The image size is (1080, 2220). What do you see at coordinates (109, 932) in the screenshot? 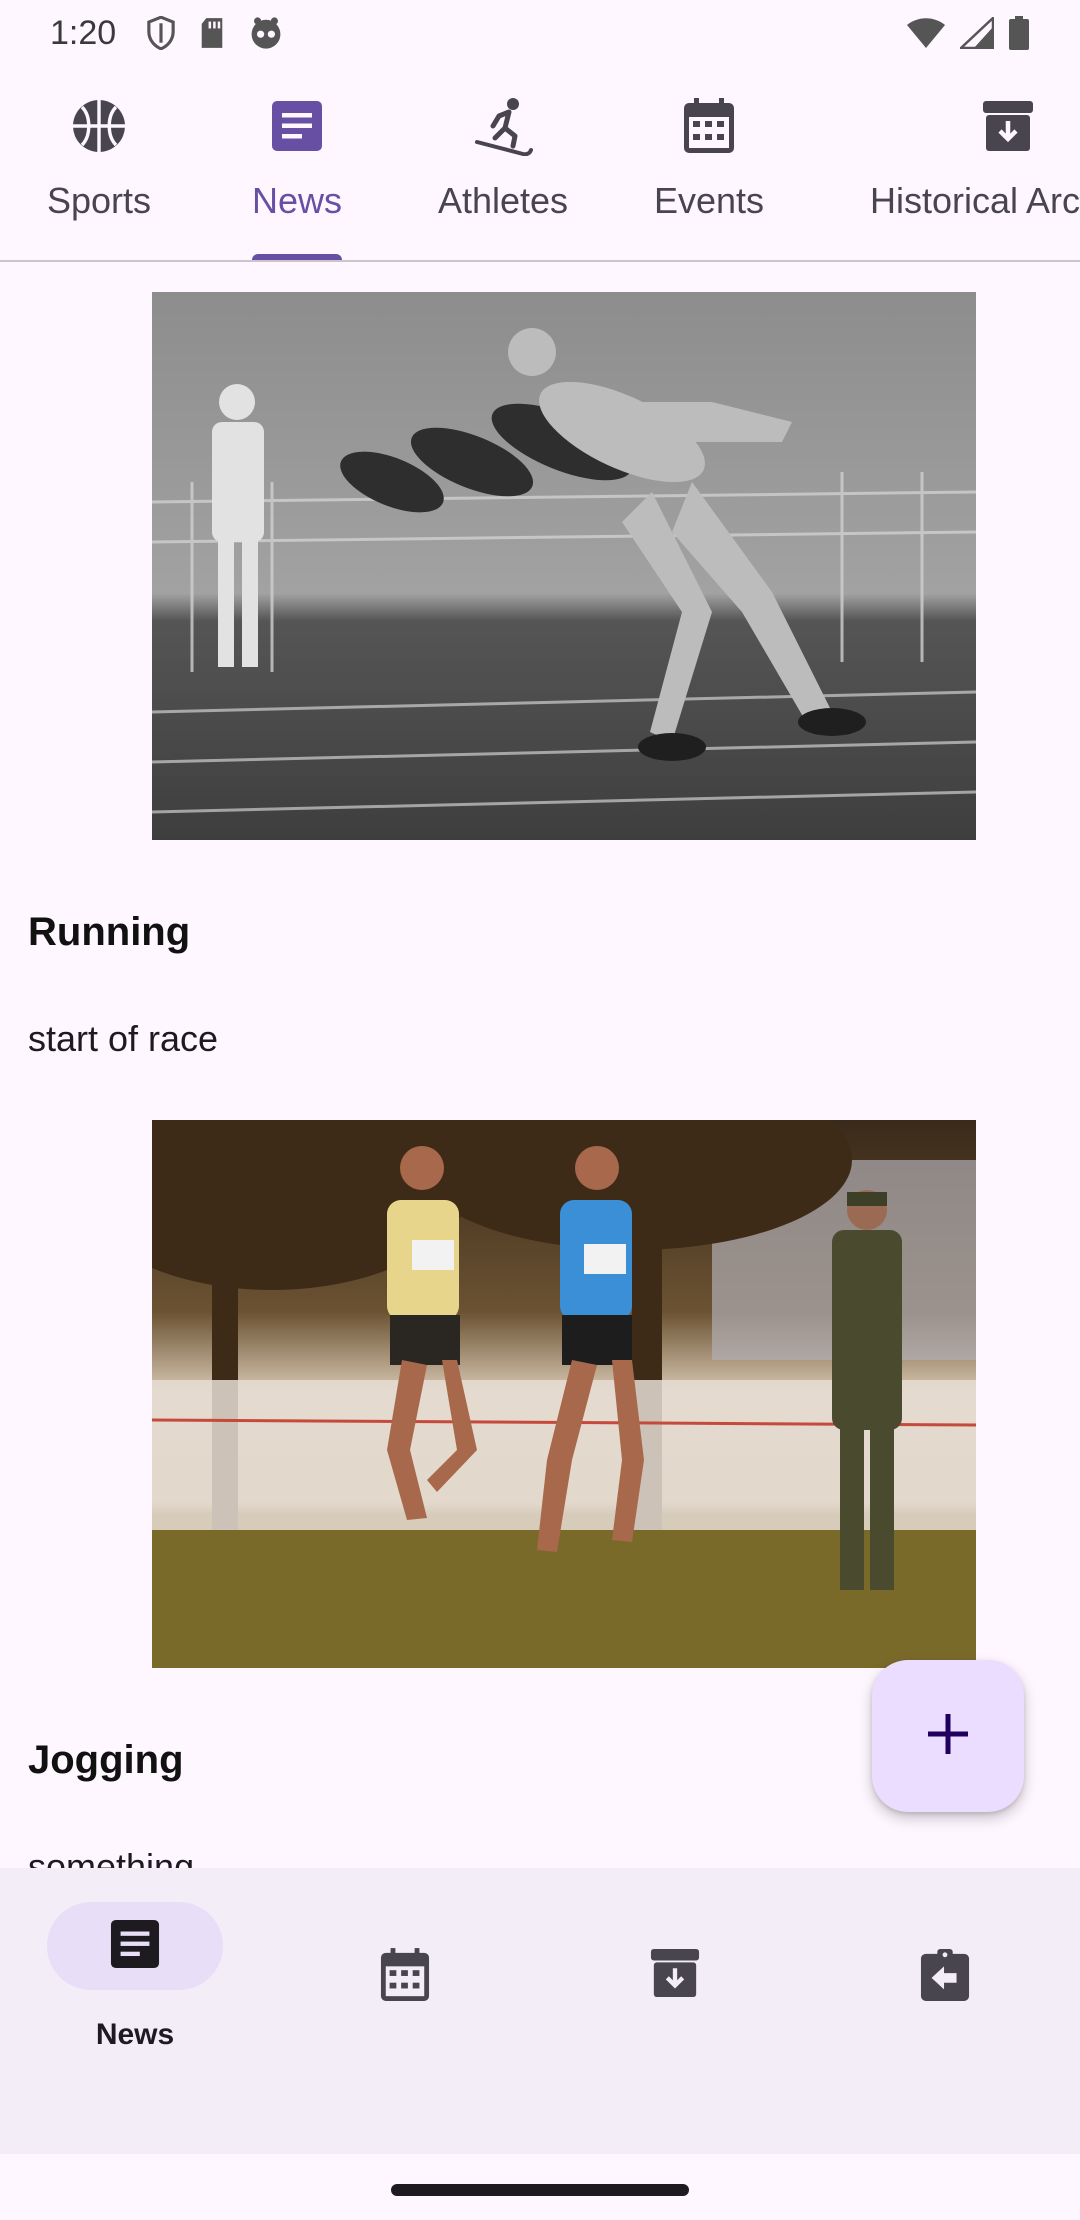
I see `news-title: Running` at bounding box center [109, 932].